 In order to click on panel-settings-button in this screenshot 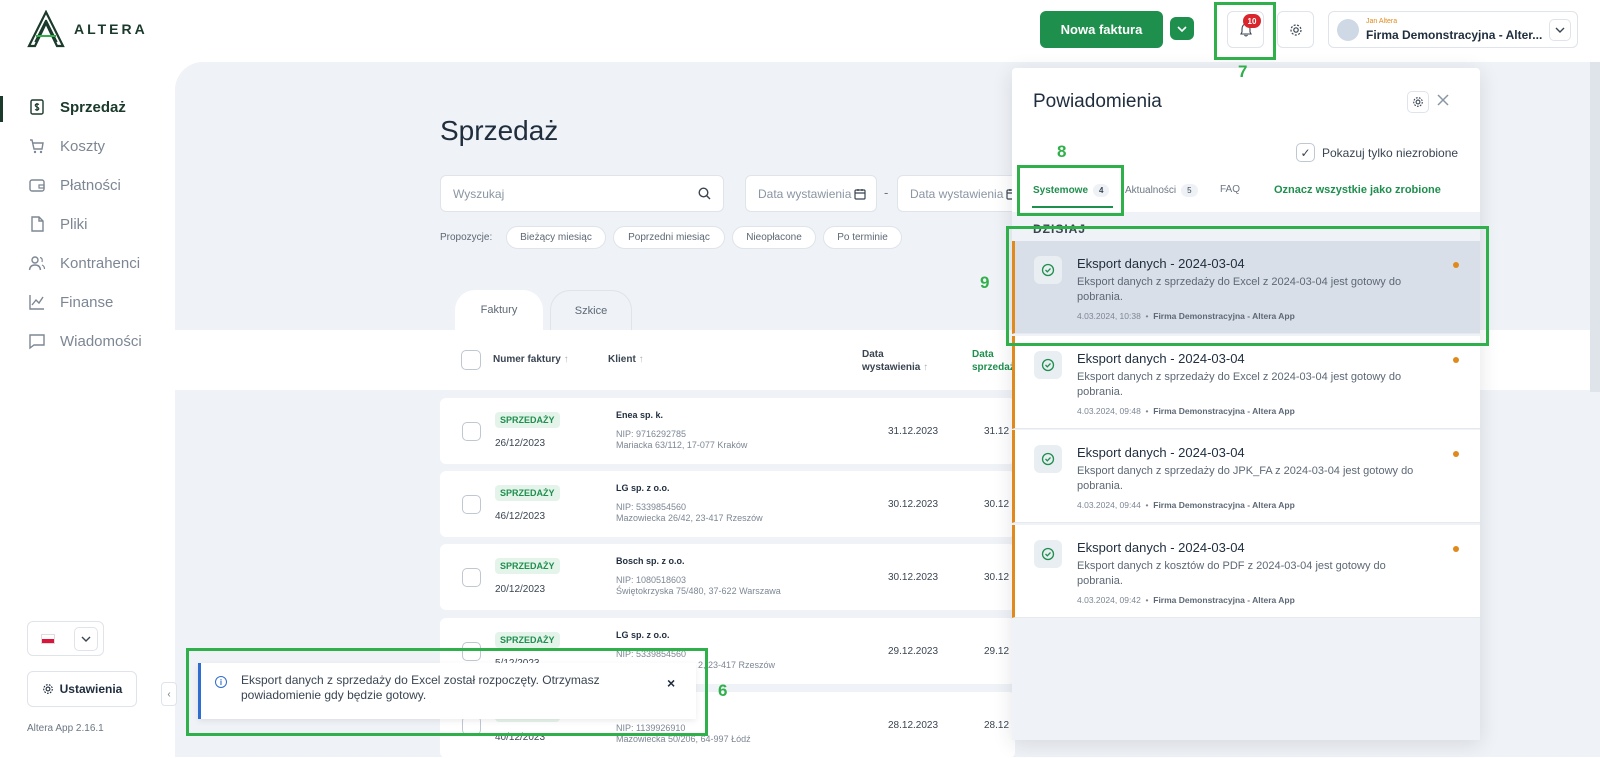, I will do `click(1418, 102)`.